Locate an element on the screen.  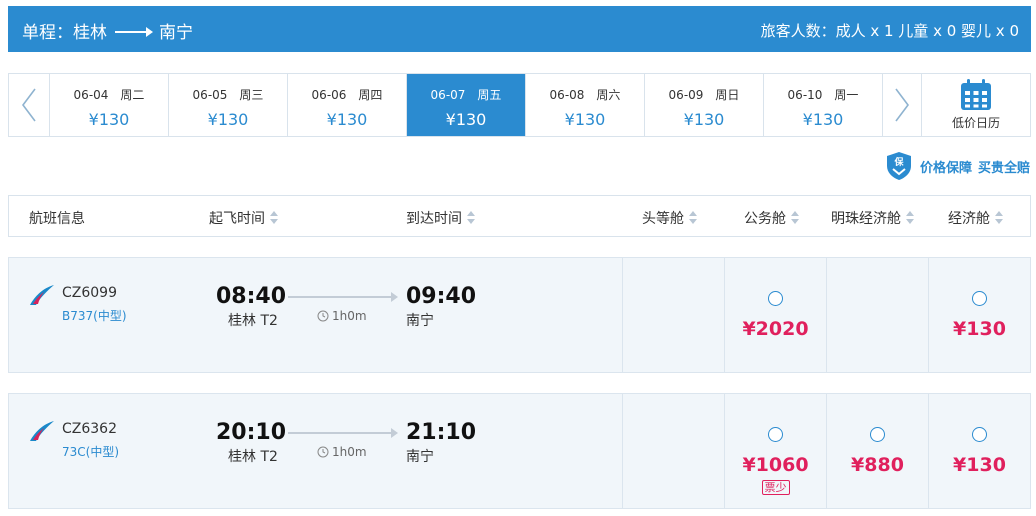
date-tab-selected: 06-07 周五 ¥130 is located at coordinates (465, 105).